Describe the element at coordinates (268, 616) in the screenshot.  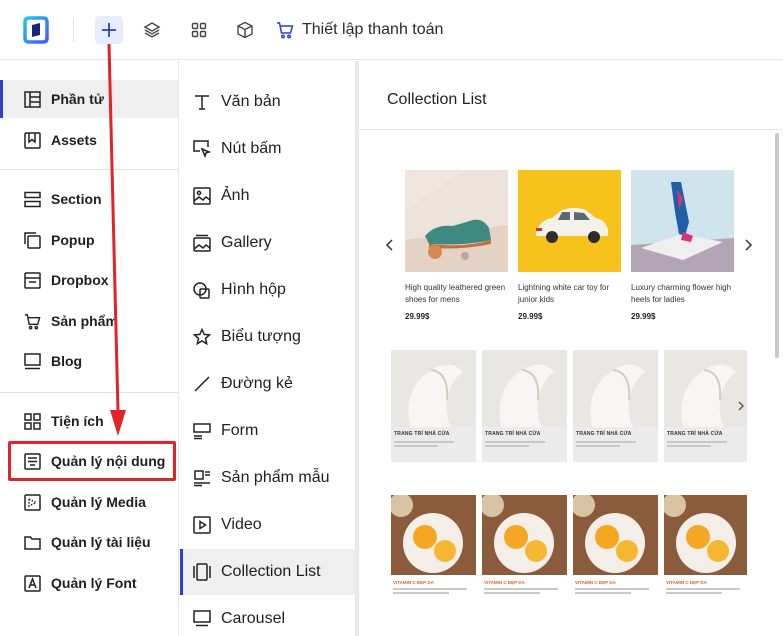
I see `element-item-carousel: Carousel` at that location.